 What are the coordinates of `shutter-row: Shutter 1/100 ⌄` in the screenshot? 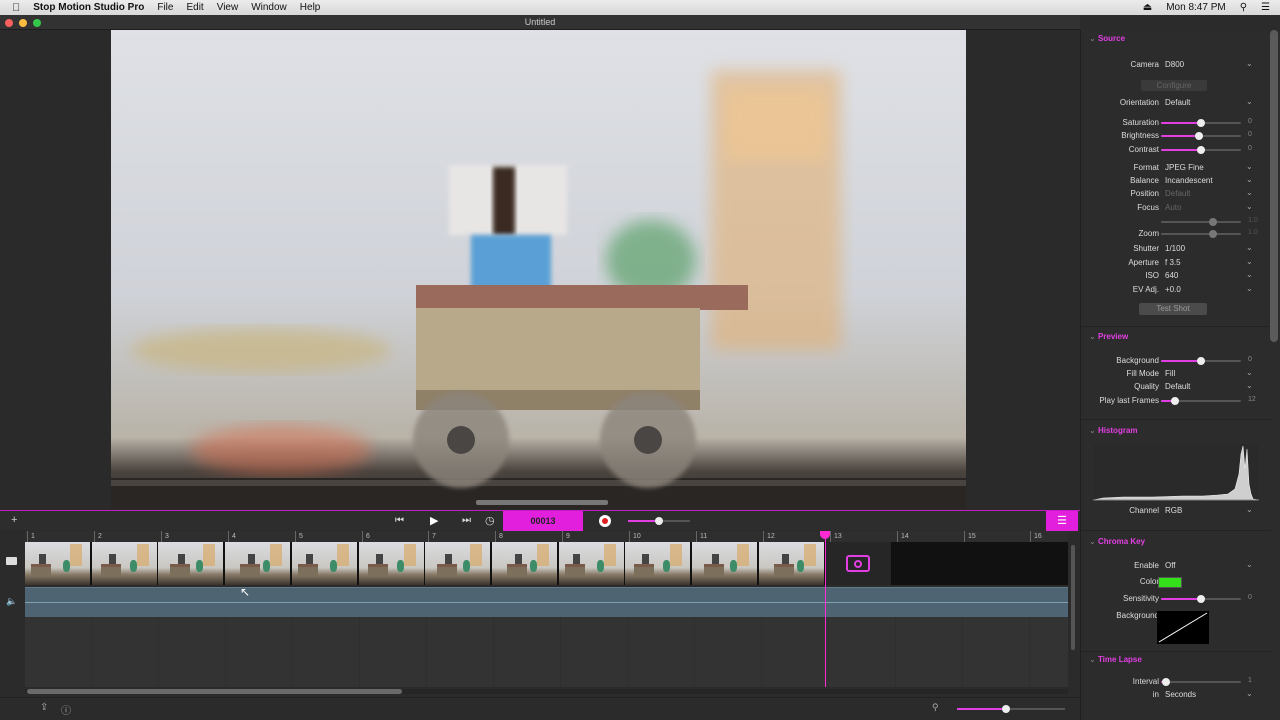 It's located at (1176, 249).